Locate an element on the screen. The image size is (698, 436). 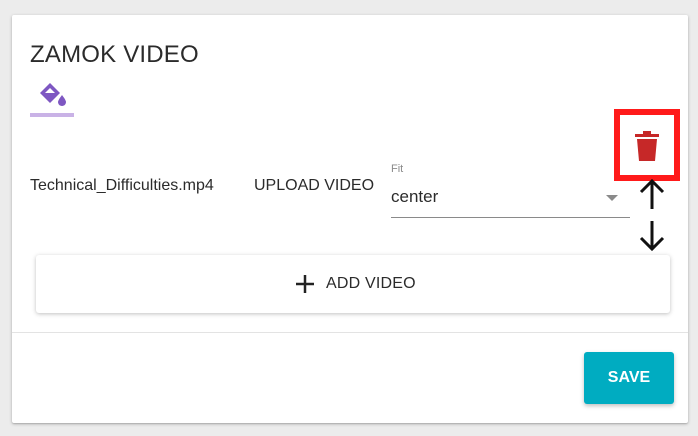
chevron-down-icon is located at coordinates (612, 198).